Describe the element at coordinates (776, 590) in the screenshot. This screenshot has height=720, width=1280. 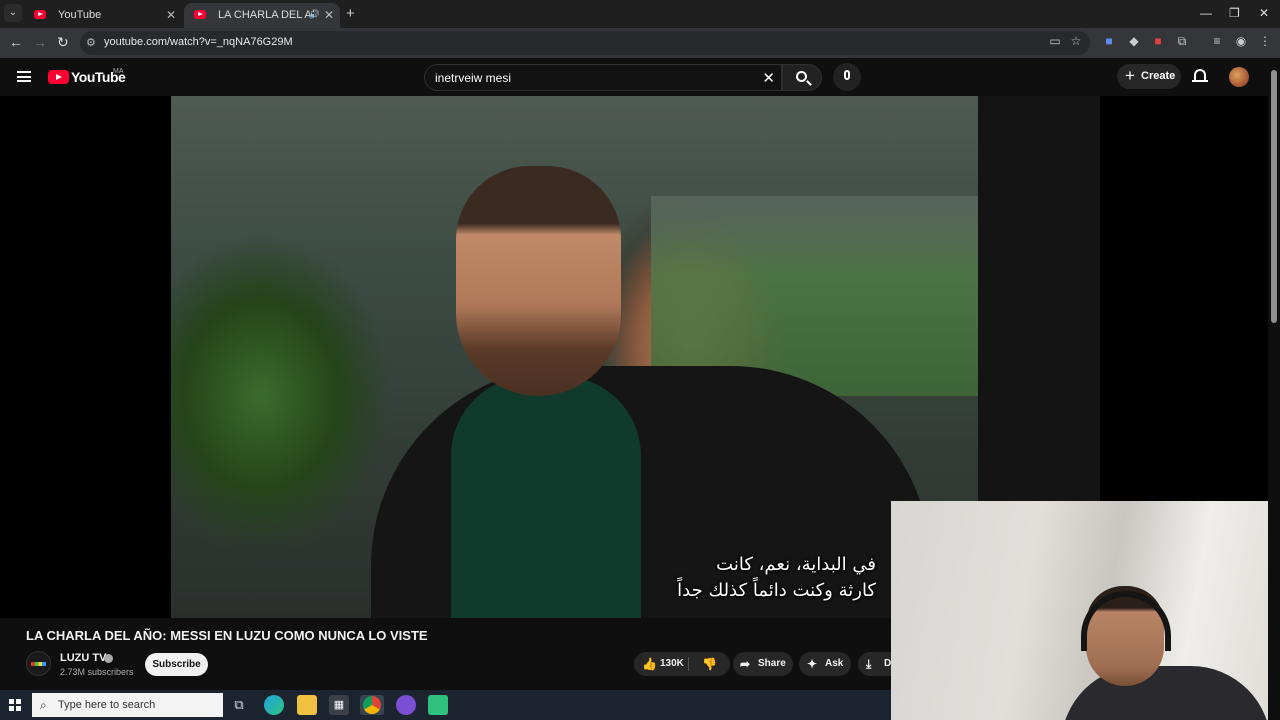
I see `subtitle-line: كارثة وكنت دائماً كذلك جداً` at that location.